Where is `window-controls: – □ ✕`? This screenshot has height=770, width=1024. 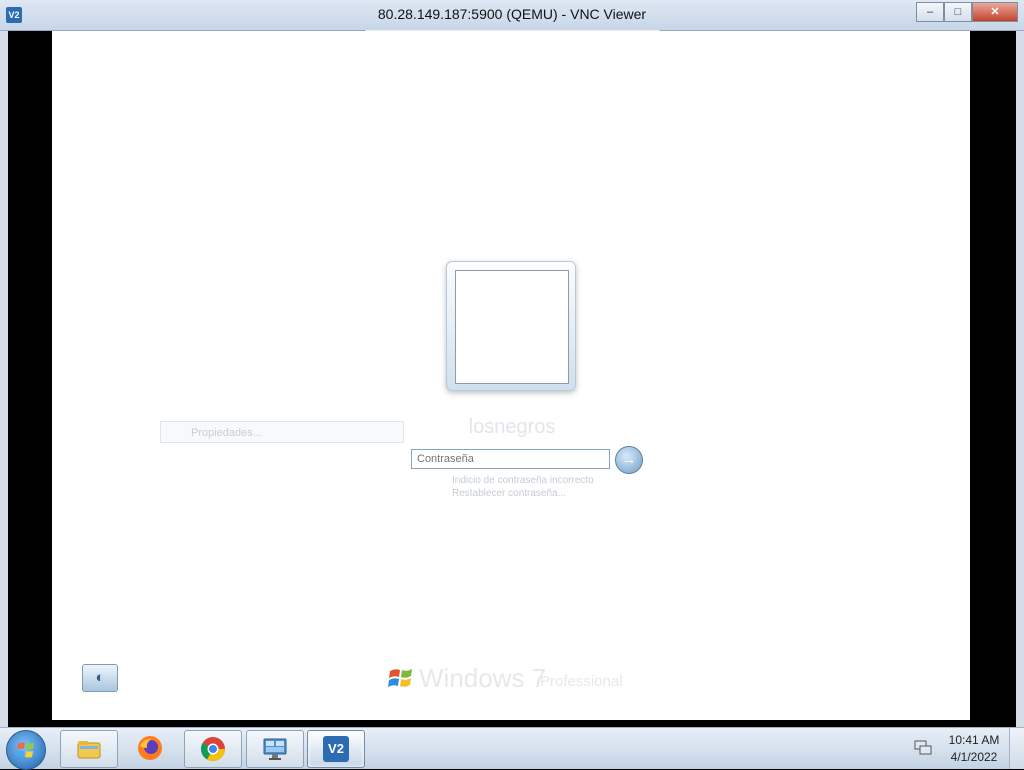
window-controls: – □ ✕ is located at coordinates (967, 12).